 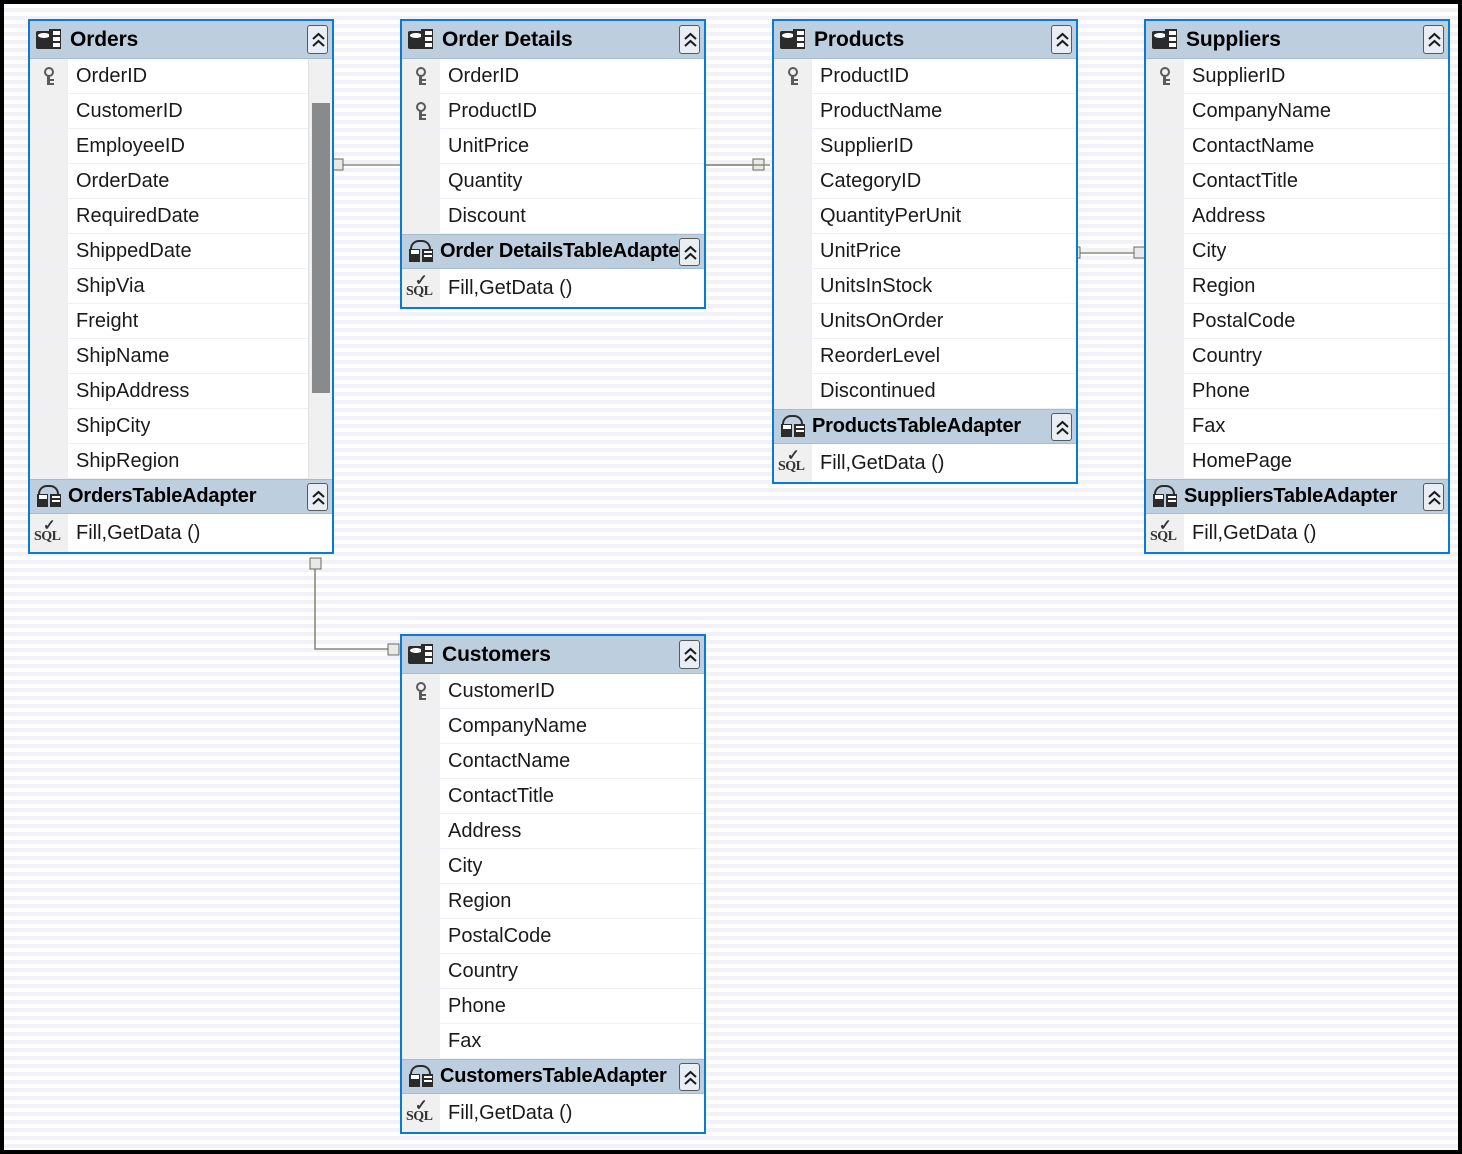 I want to click on column-row: ShipAddress, so click(x=181, y=391).